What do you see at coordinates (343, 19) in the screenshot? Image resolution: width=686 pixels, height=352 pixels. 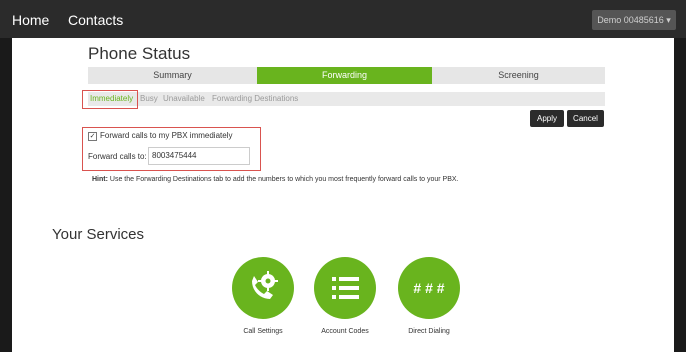 I see `top-navbar: Home Contacts Demo 00485616 ▾` at bounding box center [343, 19].